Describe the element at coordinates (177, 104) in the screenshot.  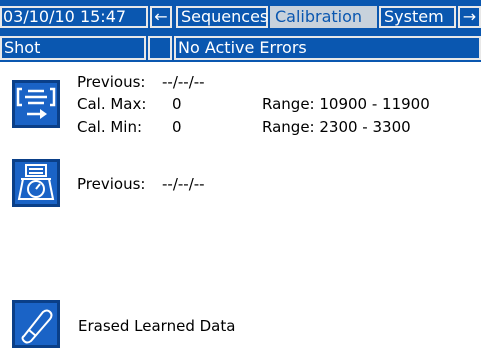
I see `cal-max-value: 0` at that location.